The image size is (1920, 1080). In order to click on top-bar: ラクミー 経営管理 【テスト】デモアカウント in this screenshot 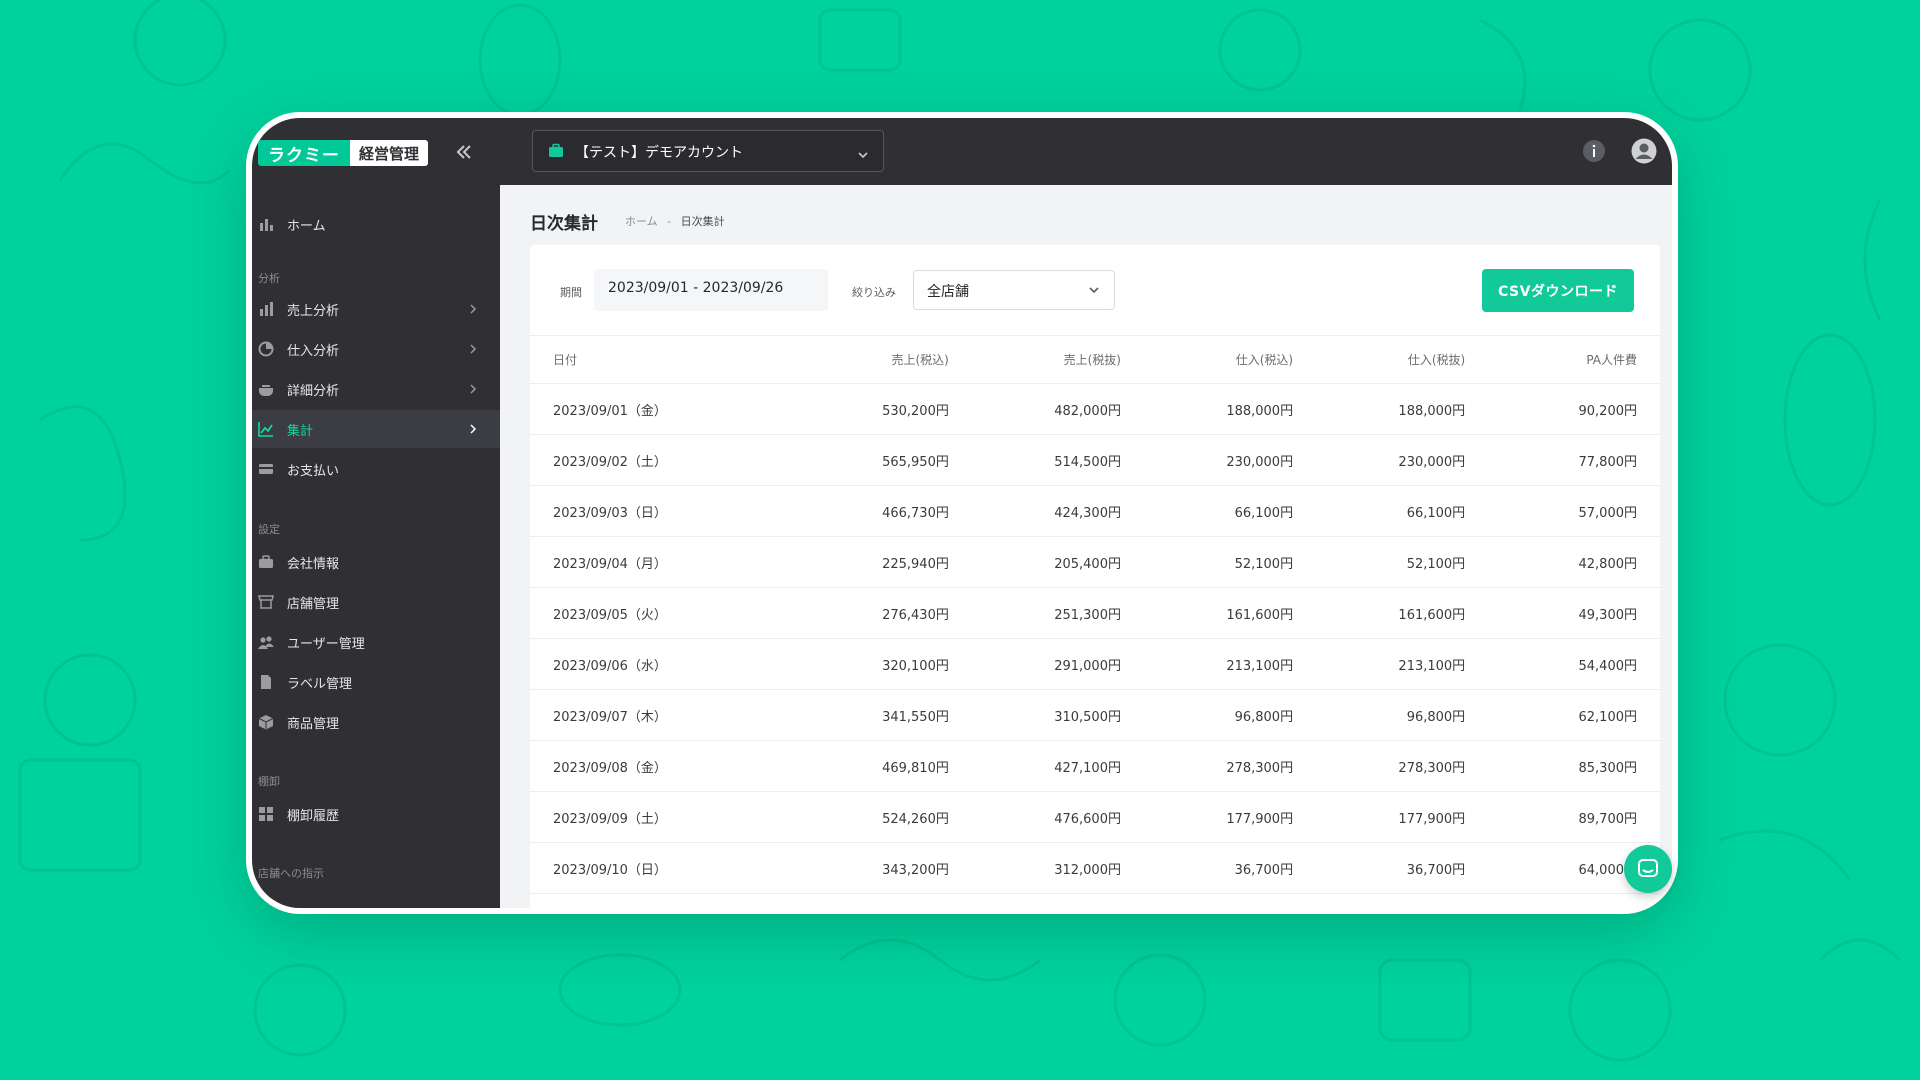, I will do `click(962, 151)`.